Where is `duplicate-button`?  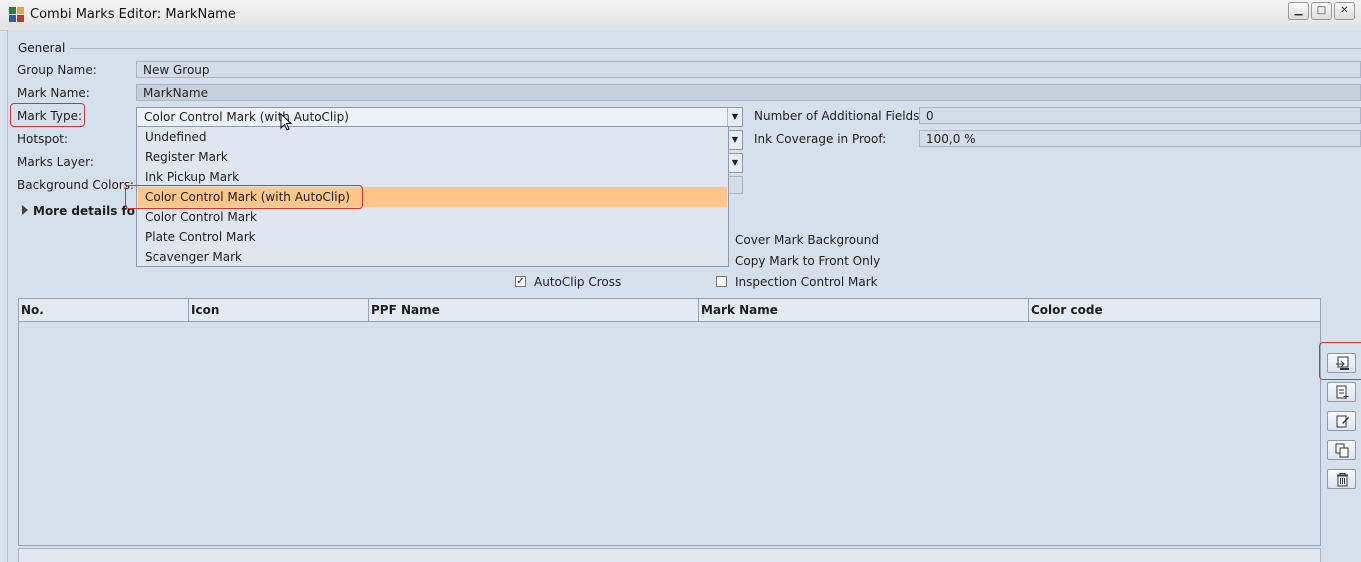 duplicate-button is located at coordinates (1341, 450).